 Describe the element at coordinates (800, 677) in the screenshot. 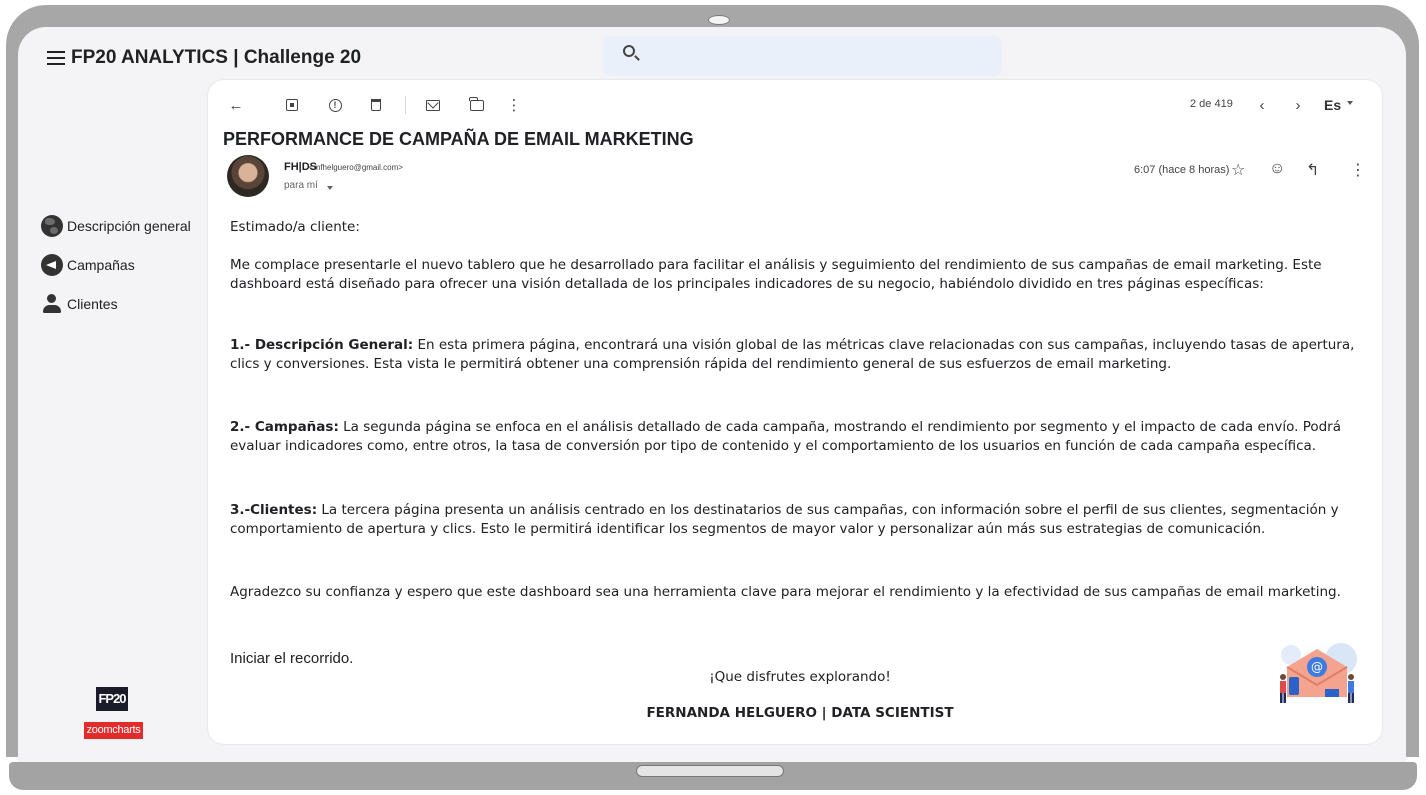

I see `email-closing: ¡Que disfrutes explorando!` at that location.